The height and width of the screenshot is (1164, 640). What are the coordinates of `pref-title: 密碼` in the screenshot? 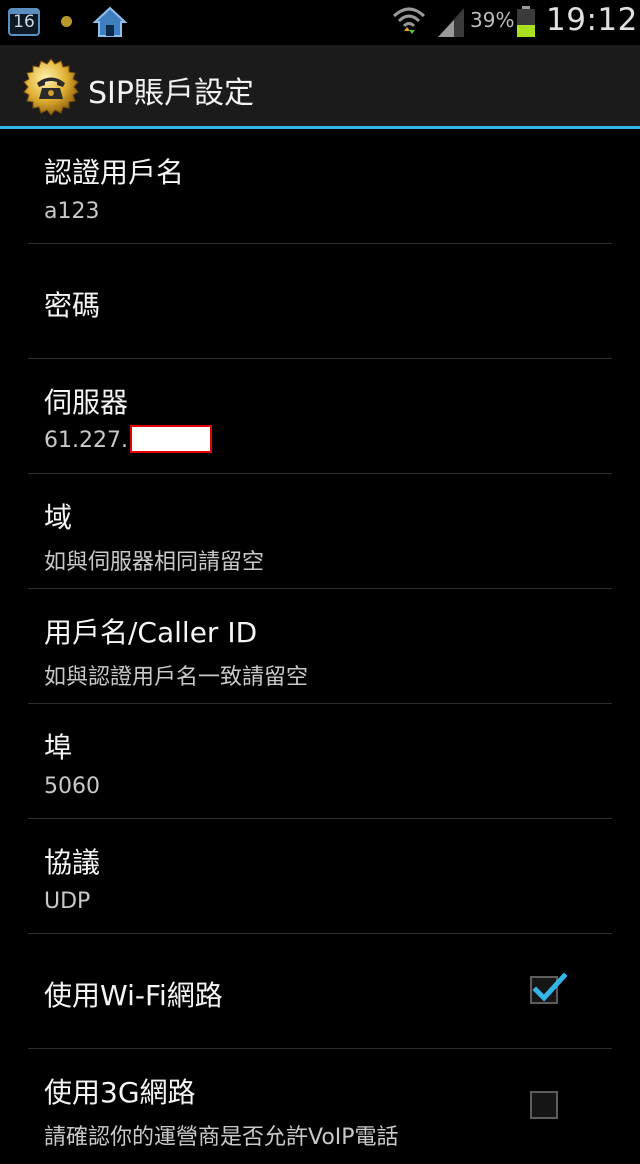 It's located at (72, 305).